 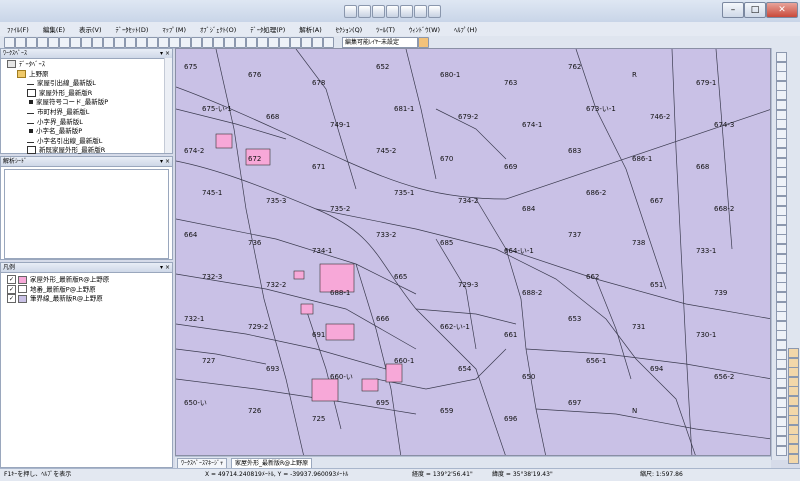 I want to click on workspace-tree-item: 家屋引出線_最新版L, so click(x=86, y=84).